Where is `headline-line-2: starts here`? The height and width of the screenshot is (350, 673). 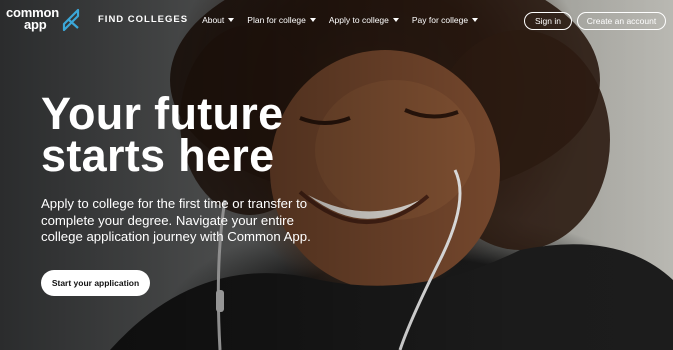
headline-line-2: starts here is located at coordinates (158, 155).